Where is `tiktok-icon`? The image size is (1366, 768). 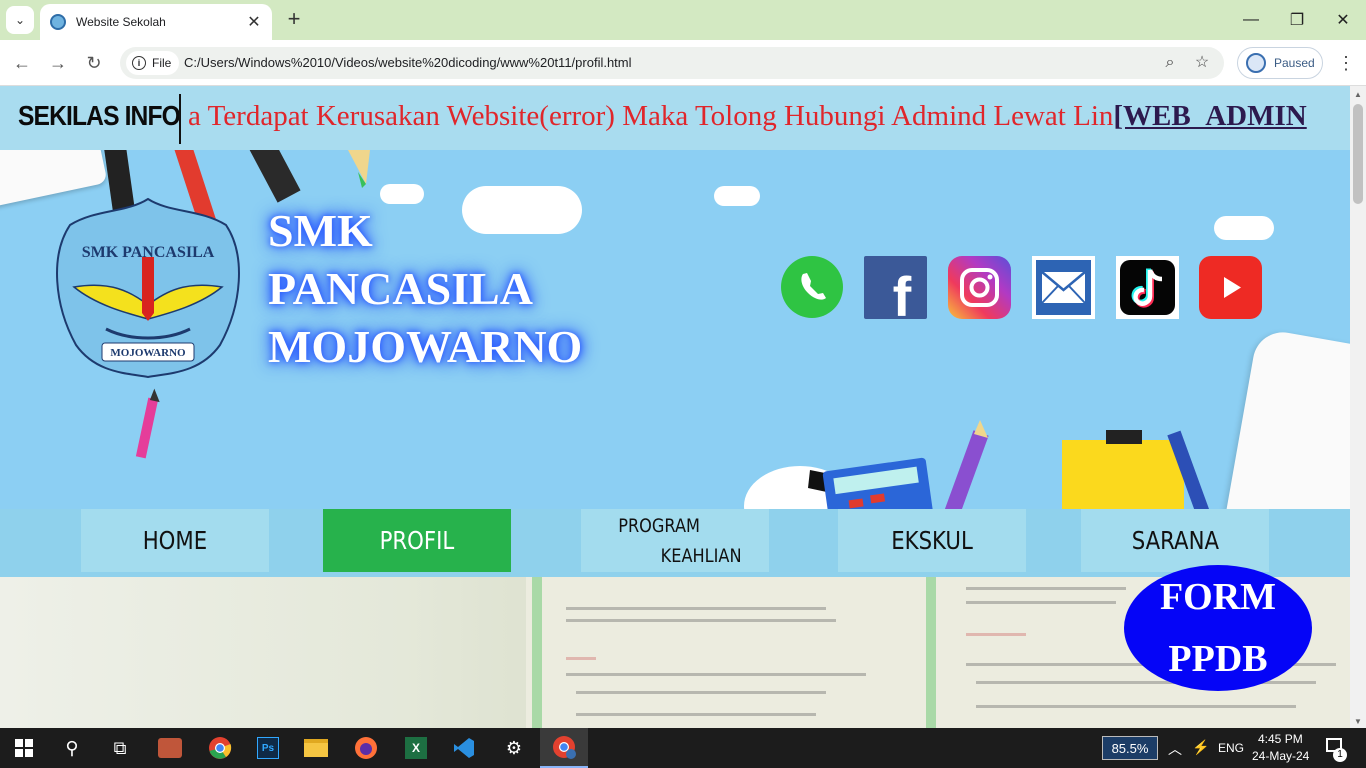
tiktok-icon is located at coordinates (1147, 287).